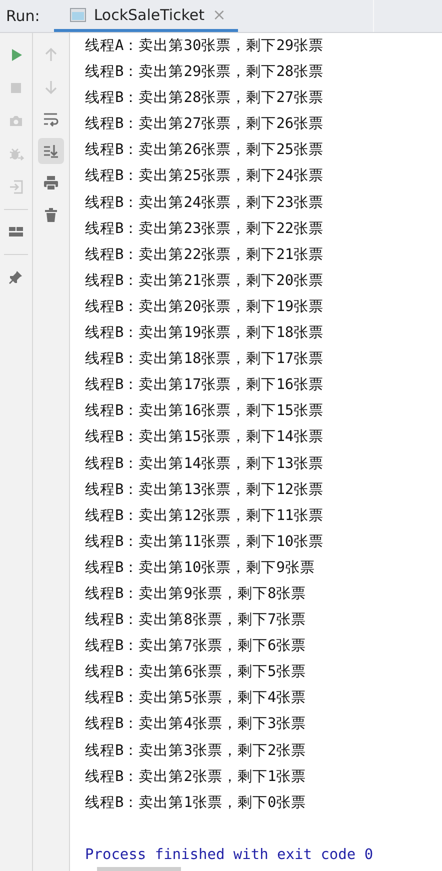 The height and width of the screenshot is (871, 442). Describe the element at coordinates (204, 360) in the screenshot. I see `output-line: 线程B：卖出第18张票，剩下17张票` at that location.